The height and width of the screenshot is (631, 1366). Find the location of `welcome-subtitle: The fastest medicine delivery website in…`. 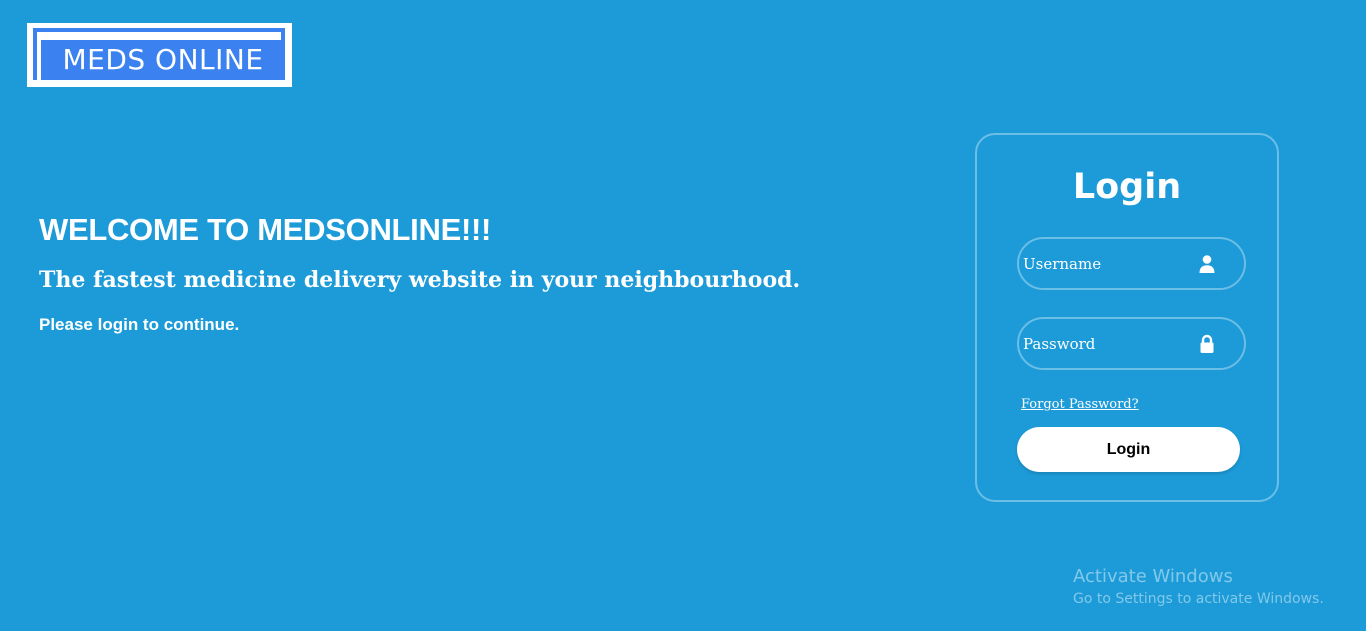

welcome-subtitle: The fastest medicine delivery website in… is located at coordinates (420, 280).